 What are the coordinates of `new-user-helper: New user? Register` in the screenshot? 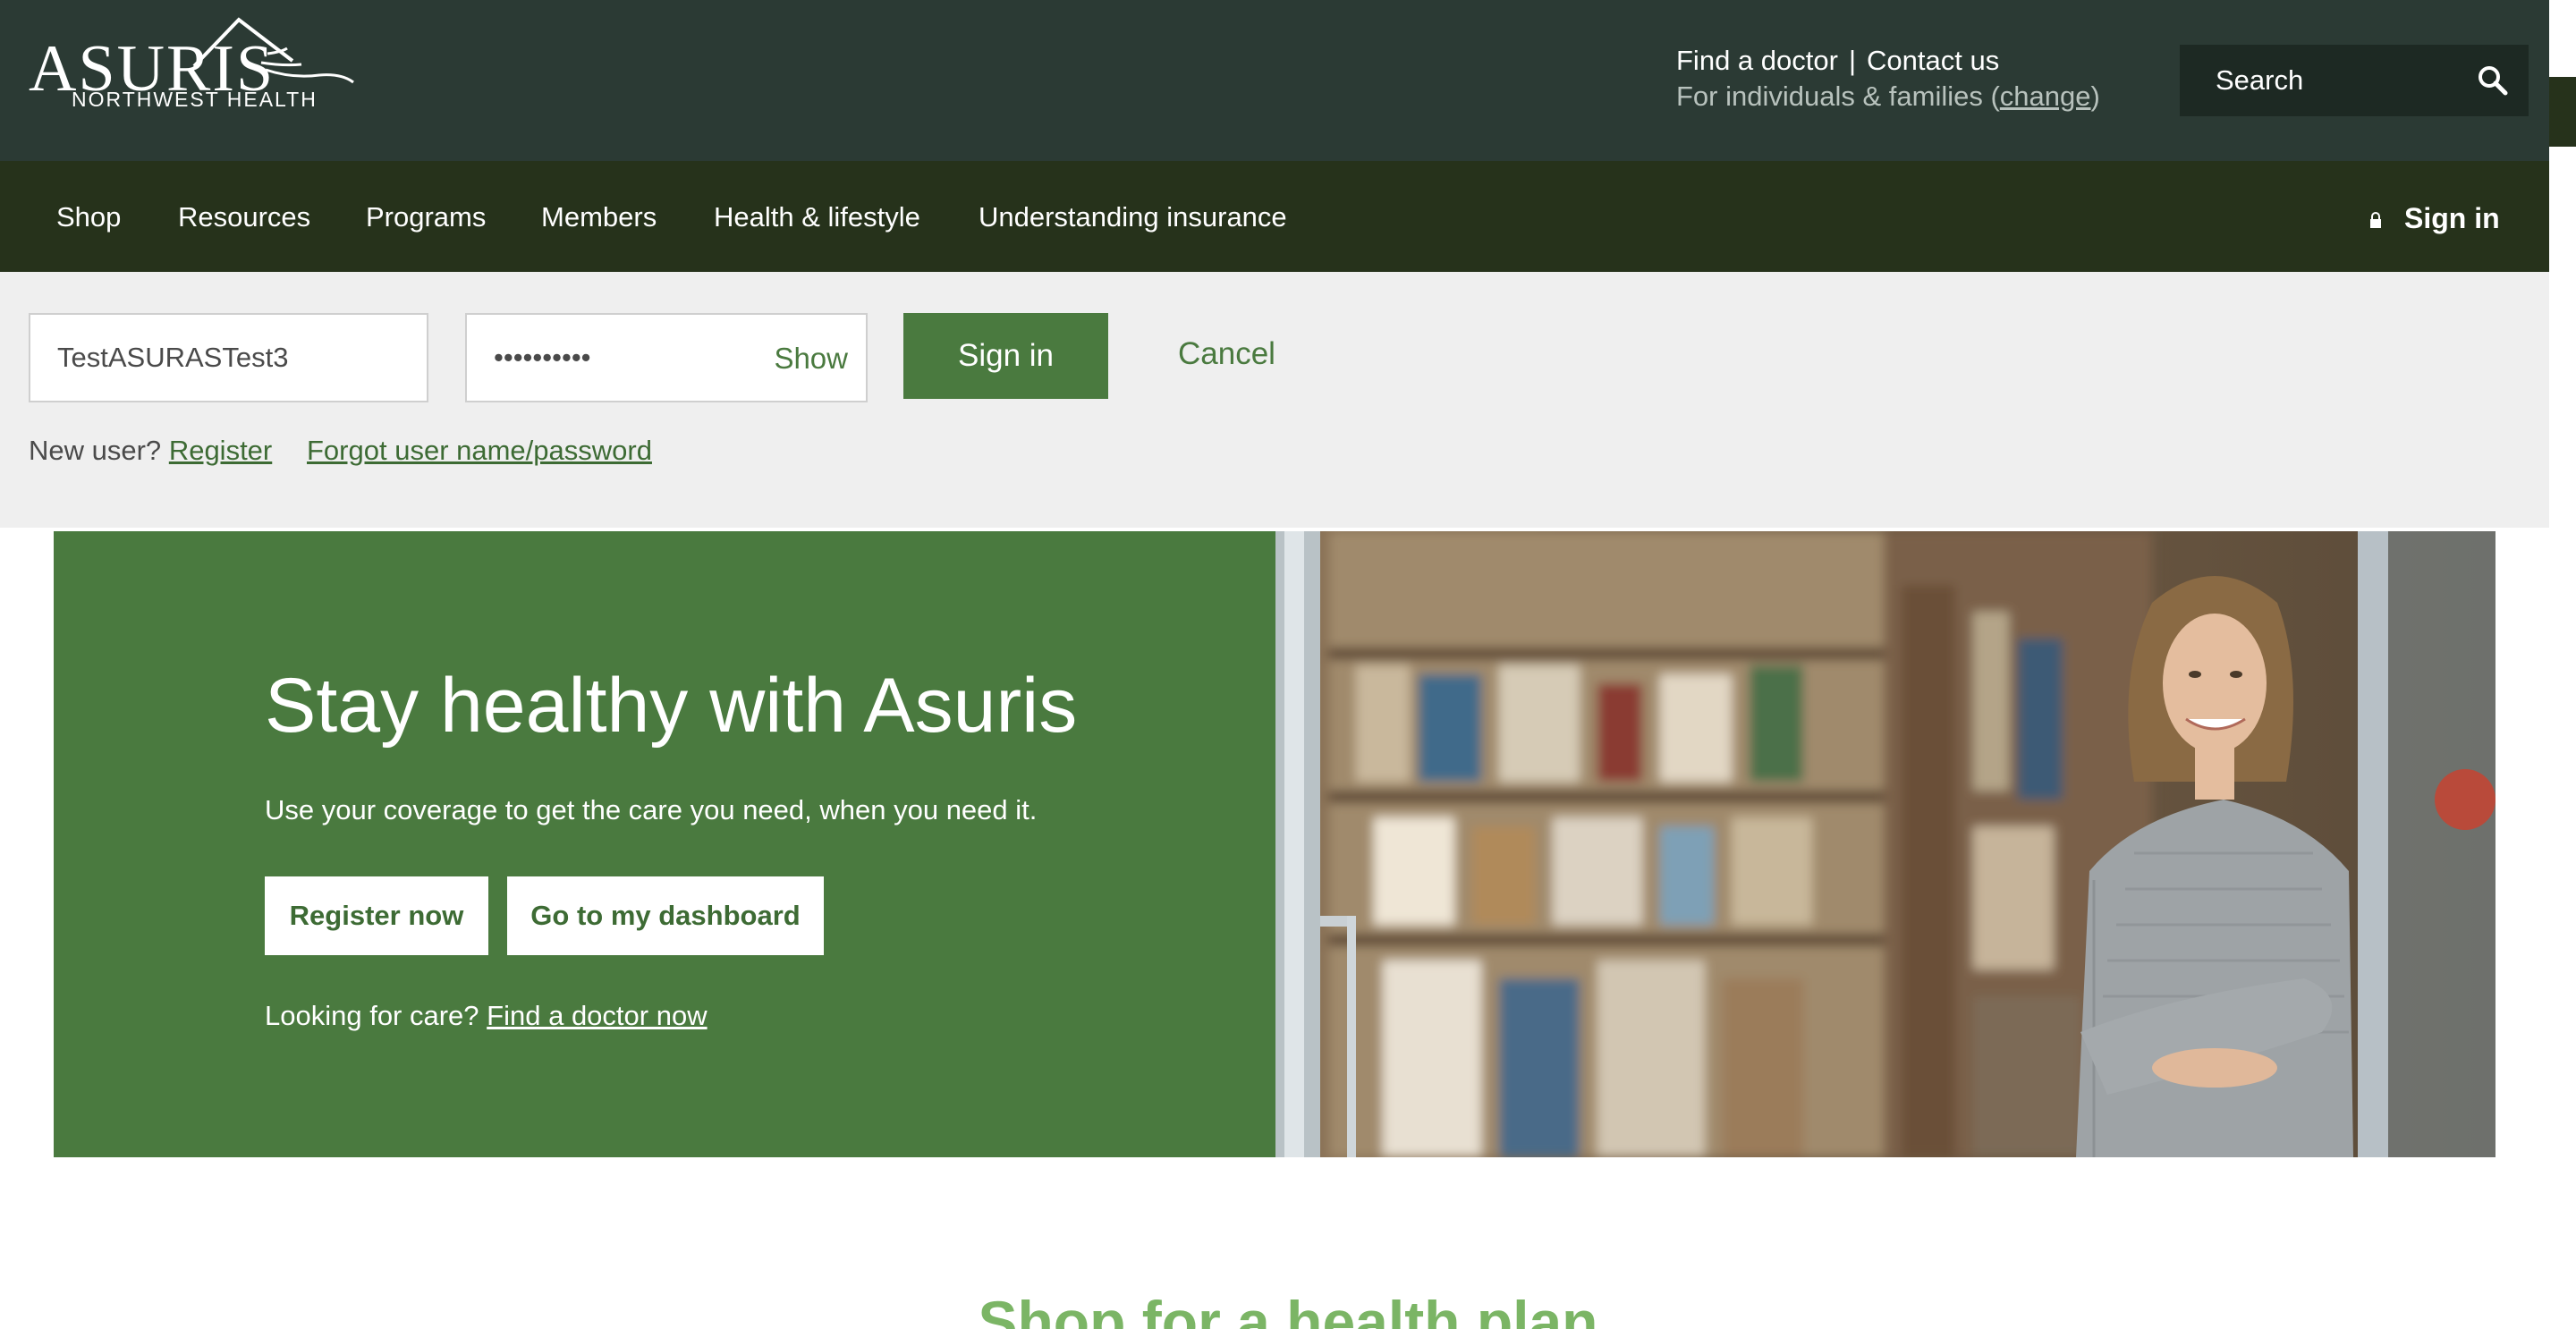 It's located at (150, 451).